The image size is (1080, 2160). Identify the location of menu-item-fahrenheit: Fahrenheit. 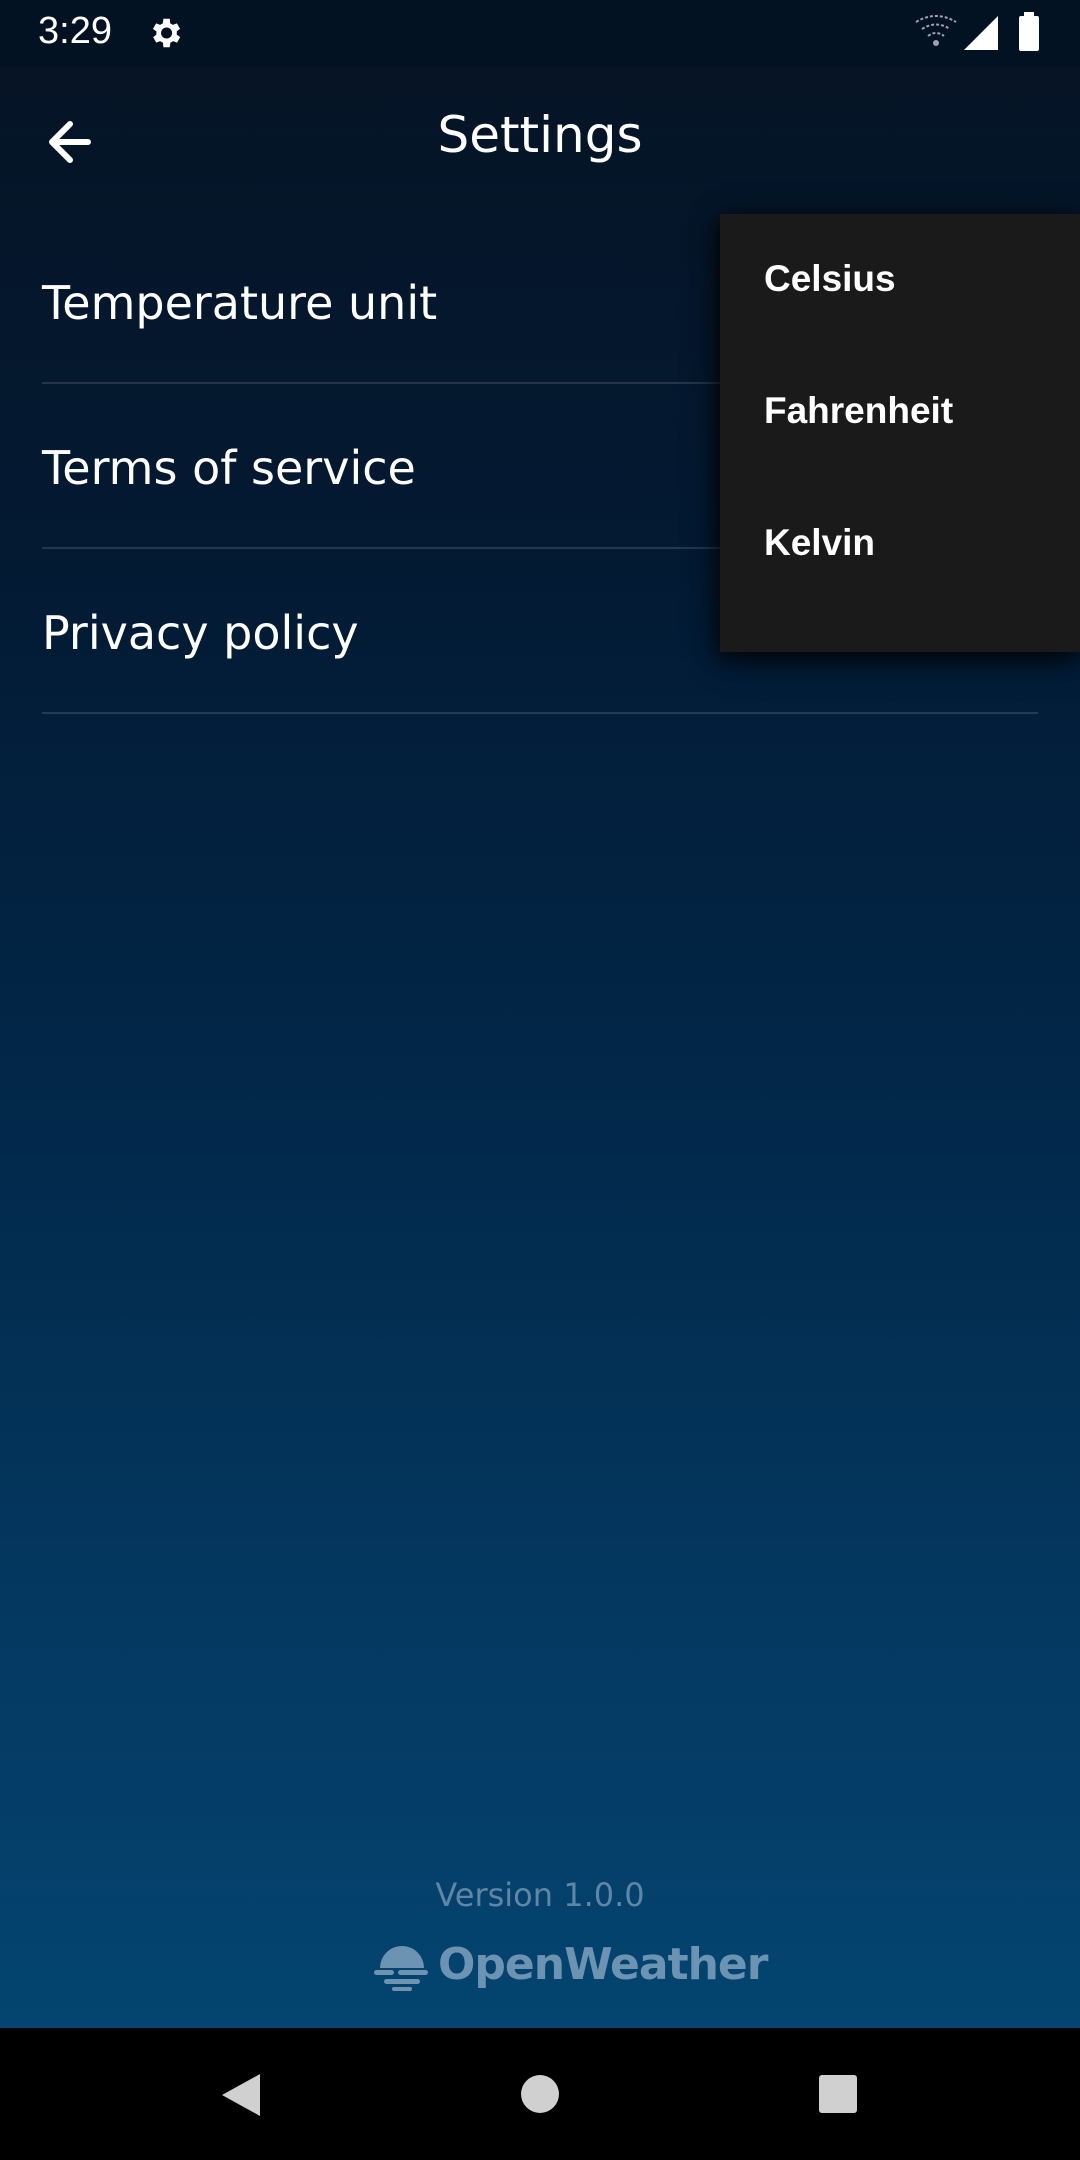
(900, 412).